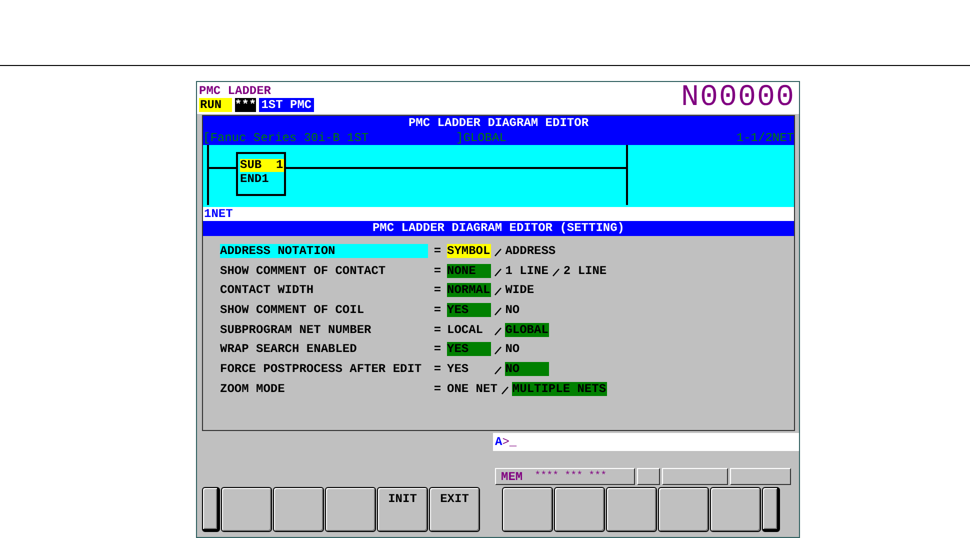  What do you see at coordinates (402, 509) in the screenshot?
I see `soft-key: INIT` at bounding box center [402, 509].